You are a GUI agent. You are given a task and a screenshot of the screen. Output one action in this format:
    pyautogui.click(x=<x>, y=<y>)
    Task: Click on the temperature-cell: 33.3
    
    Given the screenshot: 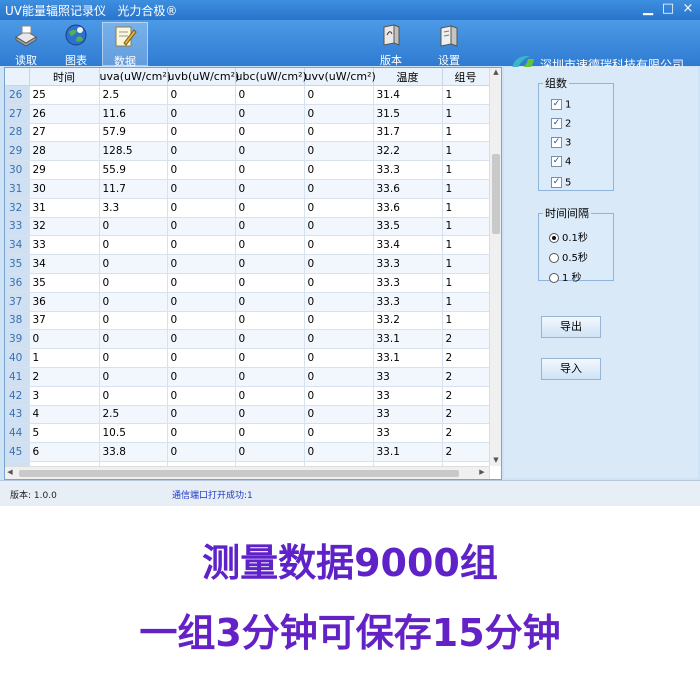 What is the action you would take?
    pyautogui.click(x=408, y=170)
    